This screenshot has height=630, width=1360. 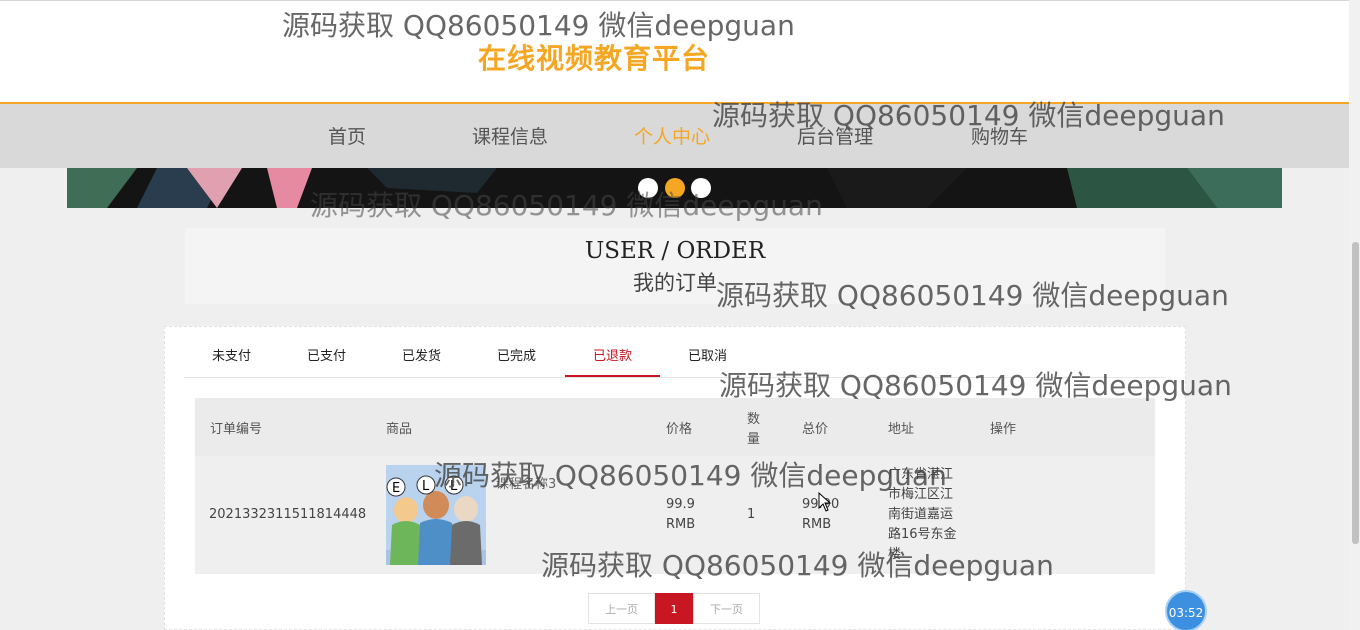 I want to click on nav-item-admin: 后台管理, so click(x=835, y=135).